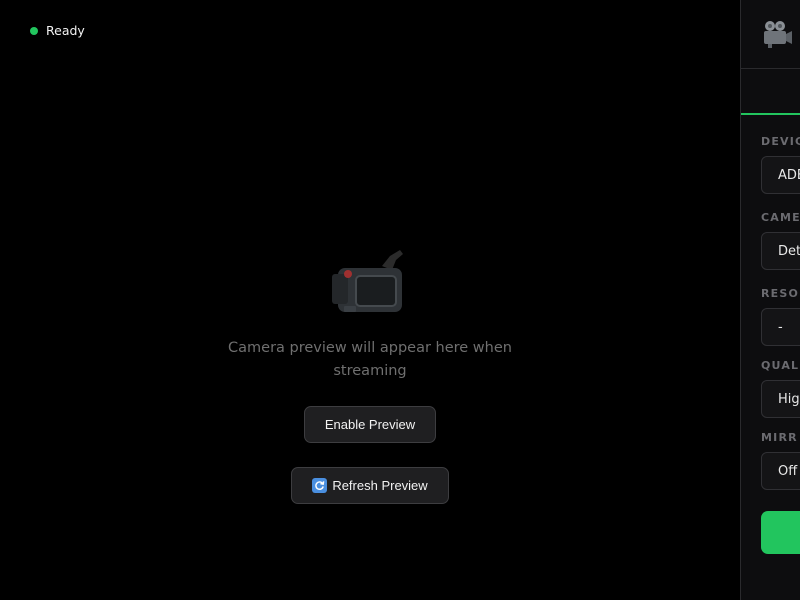 The image size is (800, 600). Describe the element at coordinates (780, 365) in the screenshot. I see `quality-label: QUAL` at that location.